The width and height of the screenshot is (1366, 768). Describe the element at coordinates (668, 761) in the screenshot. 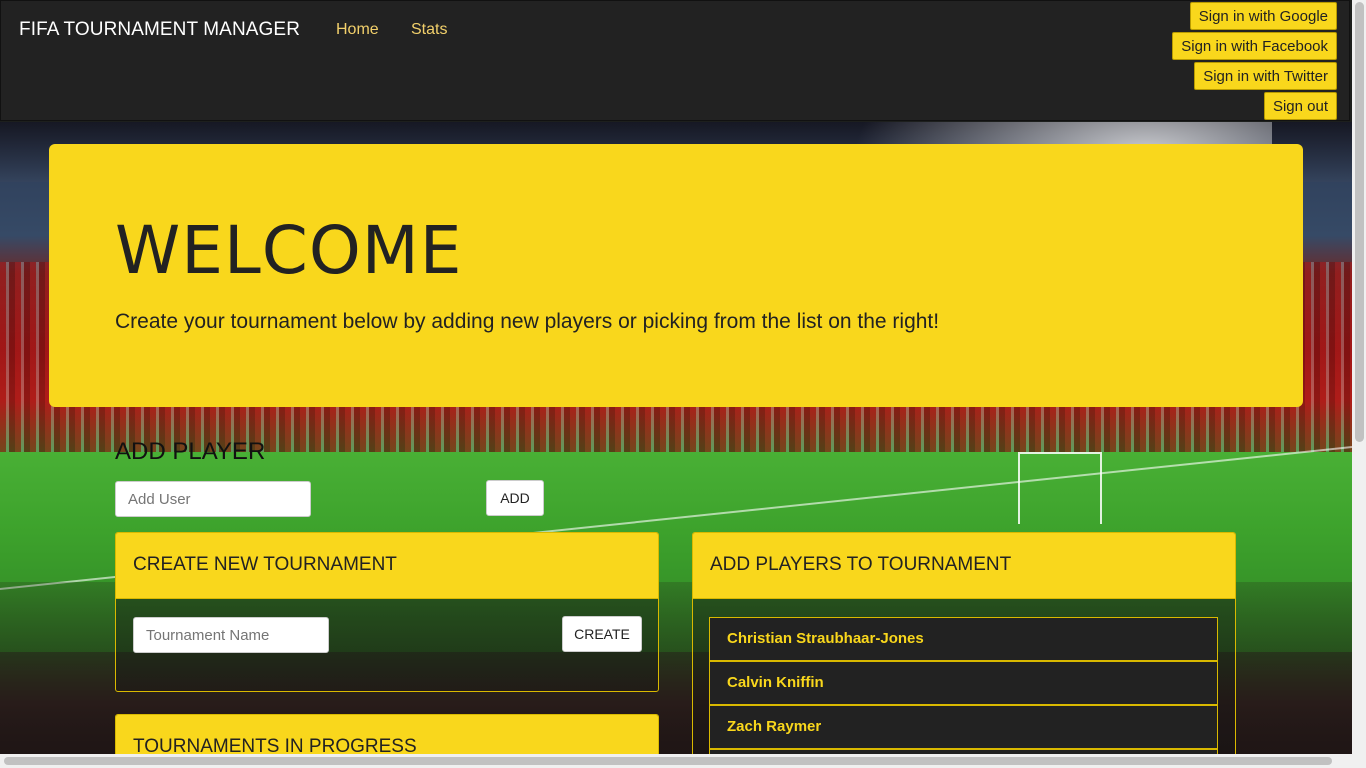

I see `horizontal-scrollbar-thumb` at that location.